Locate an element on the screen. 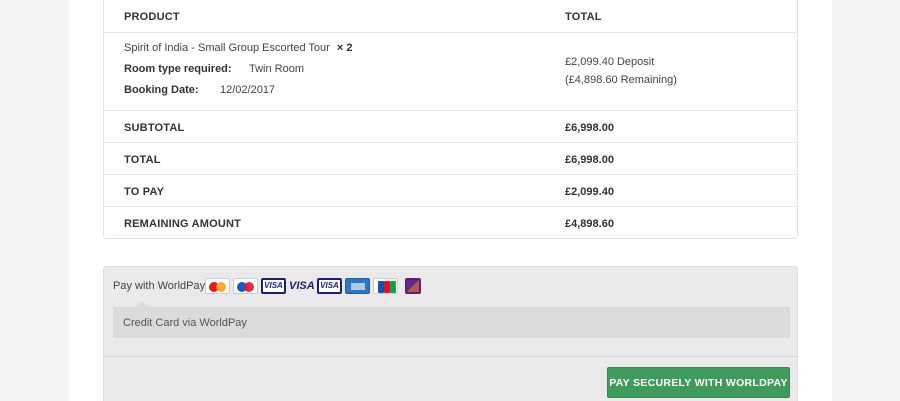 The image size is (900, 401). payment-method-description: Credit Card via WorldPay is located at coordinates (451, 322).